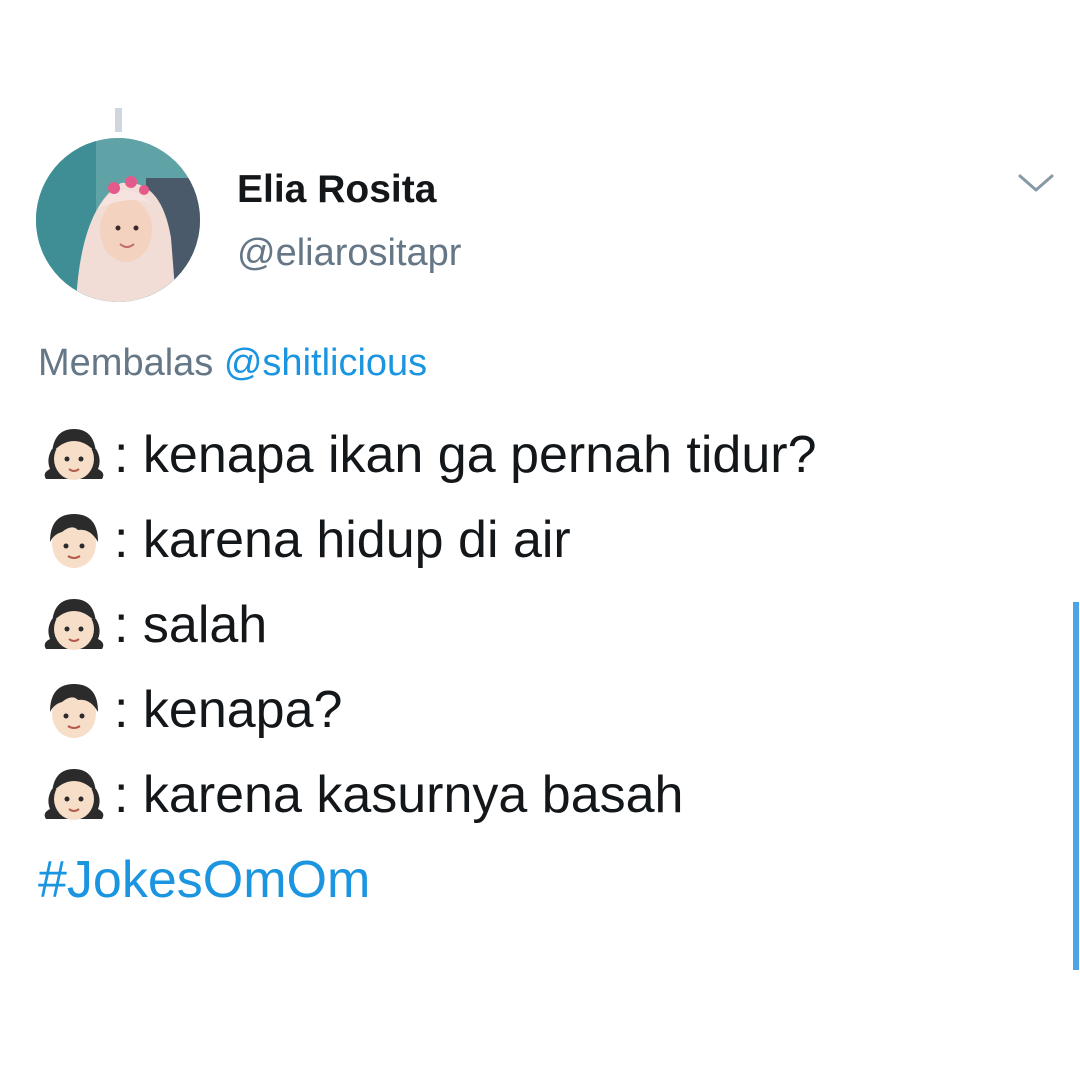 The height and width of the screenshot is (1080, 1080). I want to click on scrollbar, so click(1076, 786).